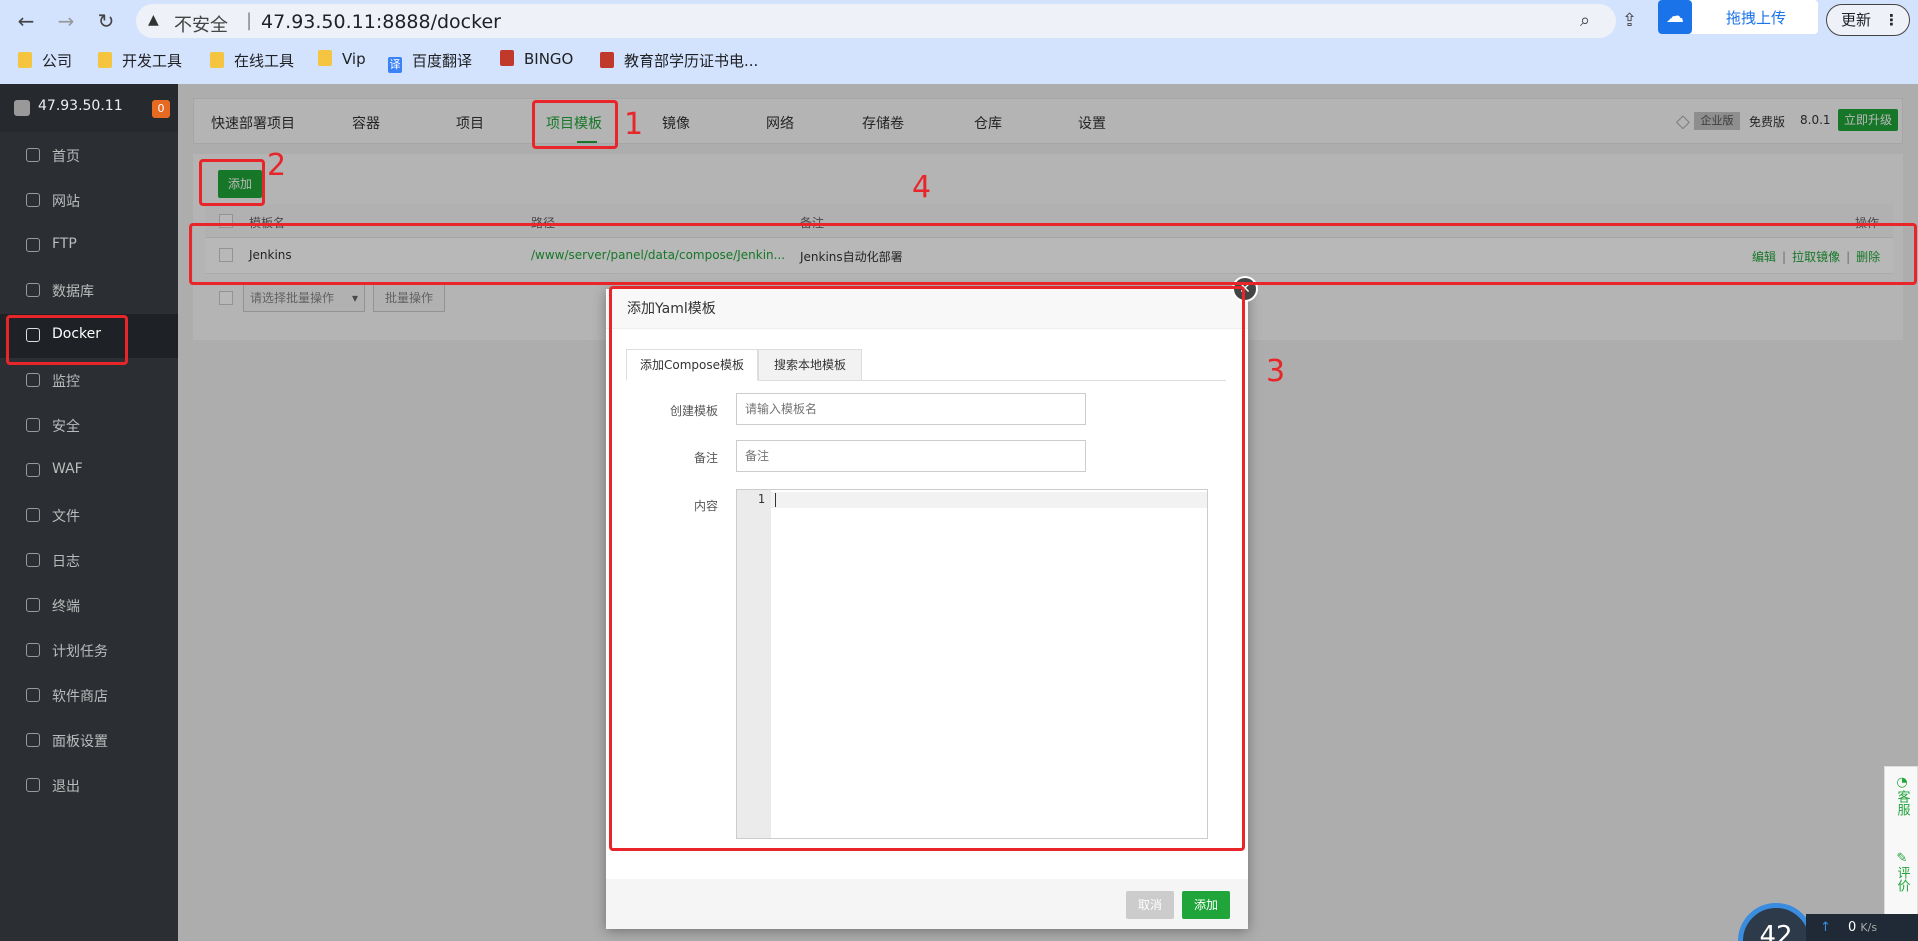 The width and height of the screenshot is (1918, 941). Describe the element at coordinates (201, 25) in the screenshot. I see `insecure-label: 不安全` at that location.